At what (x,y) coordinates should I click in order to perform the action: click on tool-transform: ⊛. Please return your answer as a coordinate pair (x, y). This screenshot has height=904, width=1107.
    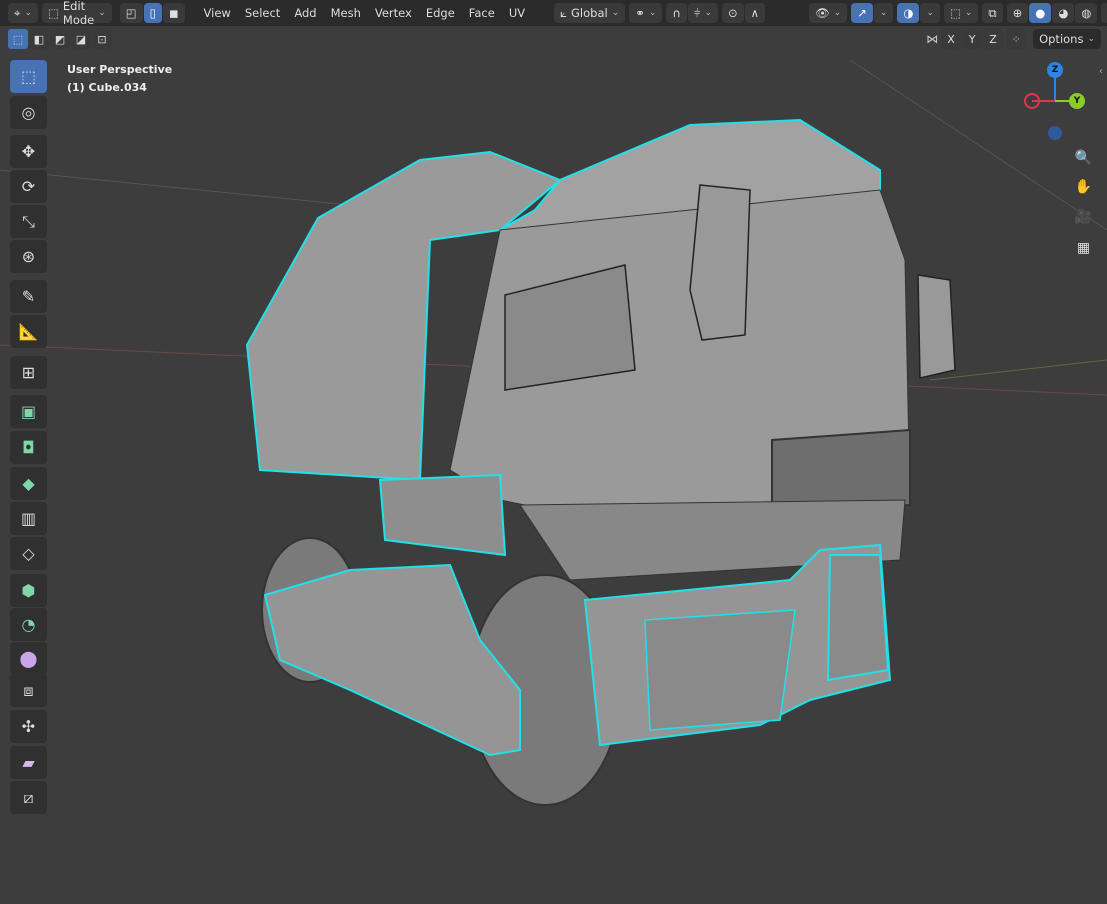
    Looking at the image, I should click on (28, 256).